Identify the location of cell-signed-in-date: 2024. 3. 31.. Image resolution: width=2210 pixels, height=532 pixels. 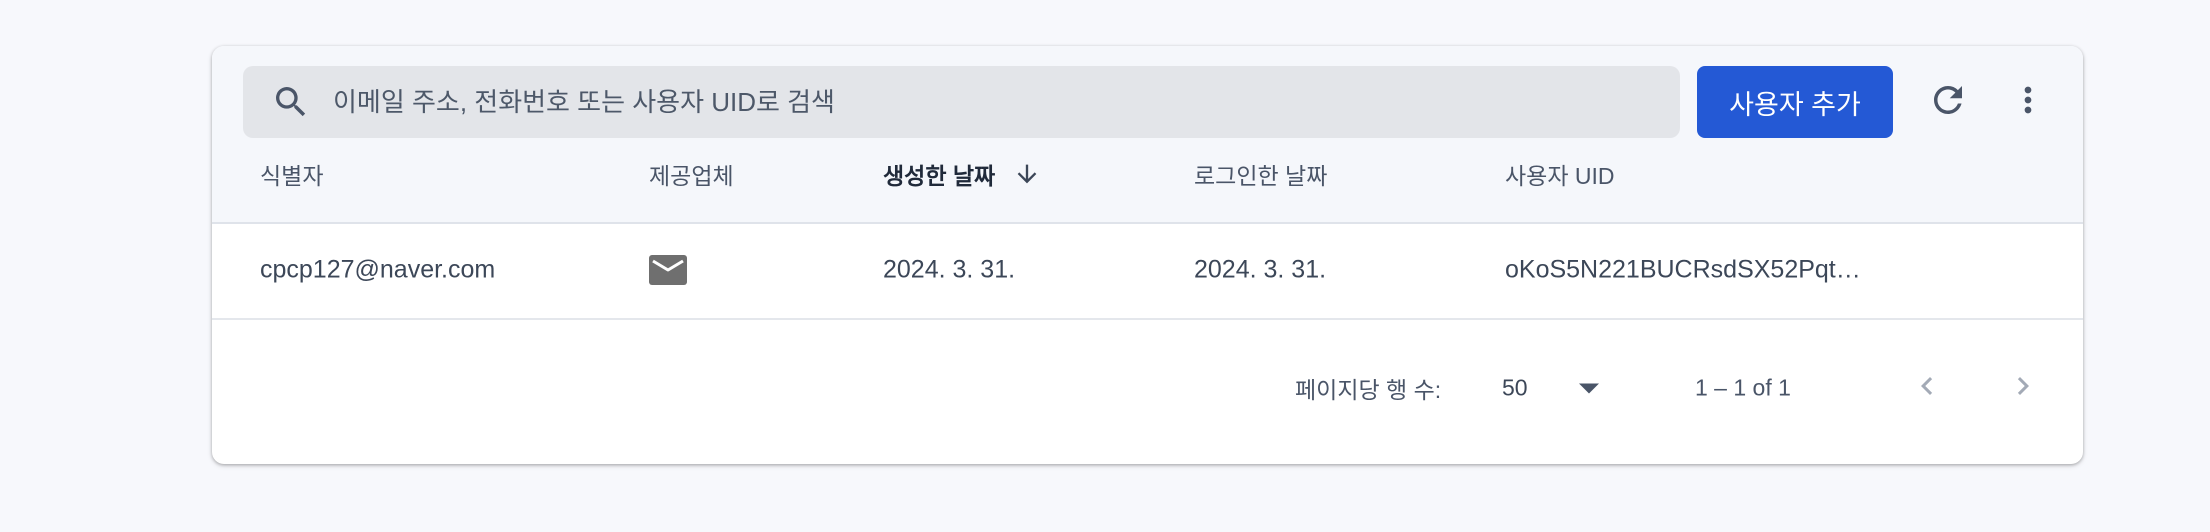
(1260, 269).